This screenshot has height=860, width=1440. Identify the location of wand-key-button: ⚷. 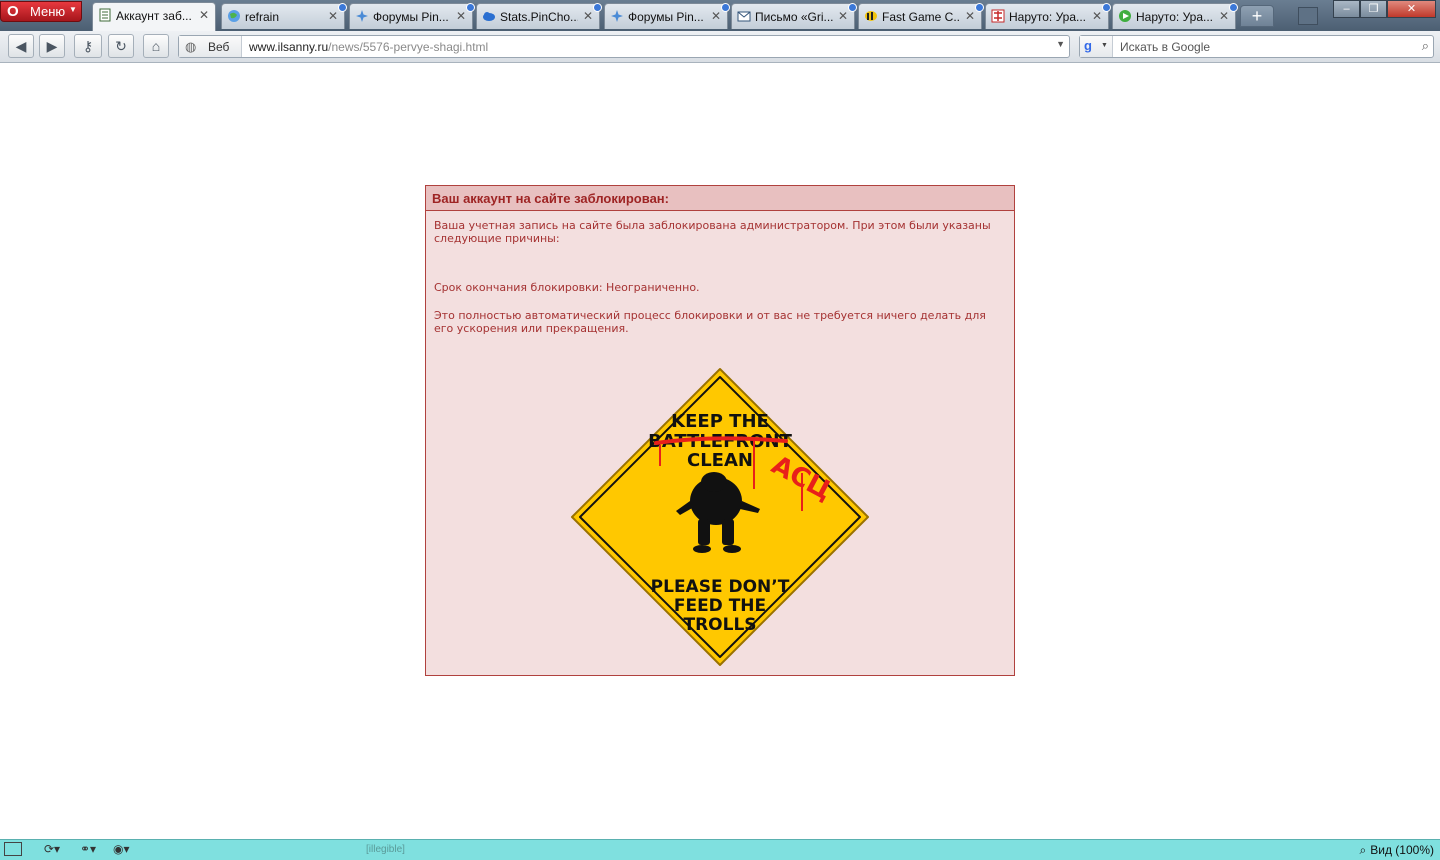
(88, 46).